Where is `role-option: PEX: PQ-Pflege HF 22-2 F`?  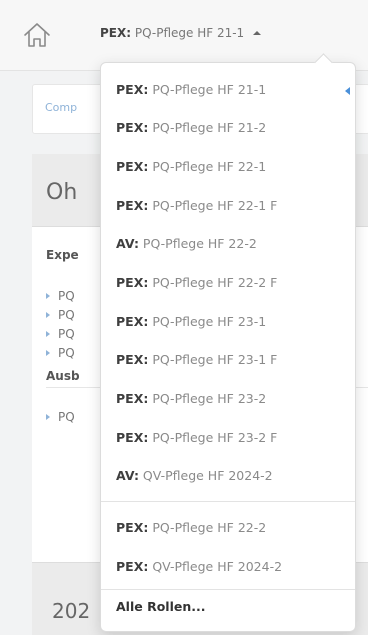 role-option: PEX: PQ-Pflege HF 22-2 F is located at coordinates (228, 283).